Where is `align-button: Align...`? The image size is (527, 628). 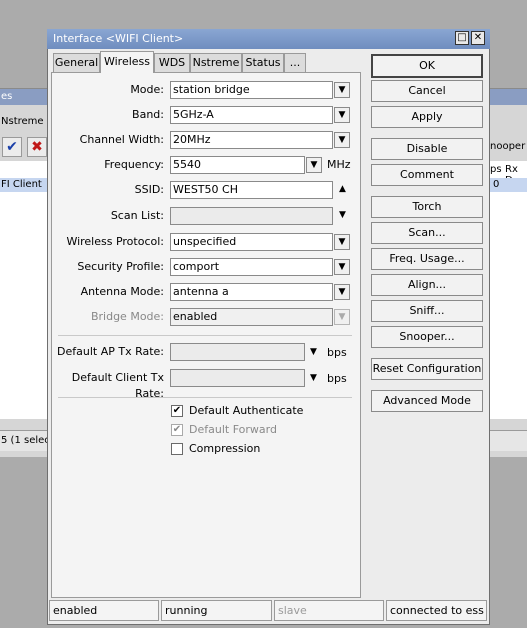 align-button: Align... is located at coordinates (427, 285).